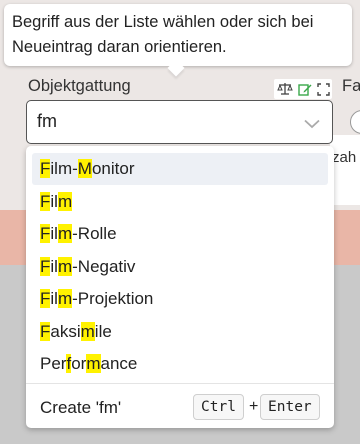  Describe the element at coordinates (180, 383) in the screenshot. I see `dropdown-divider` at that location.